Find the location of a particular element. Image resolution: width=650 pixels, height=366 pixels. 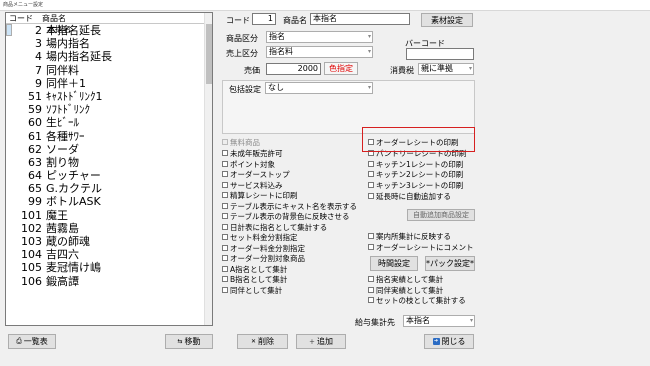

list-item: 65 G.カクテル is located at coordinates (109, 188).